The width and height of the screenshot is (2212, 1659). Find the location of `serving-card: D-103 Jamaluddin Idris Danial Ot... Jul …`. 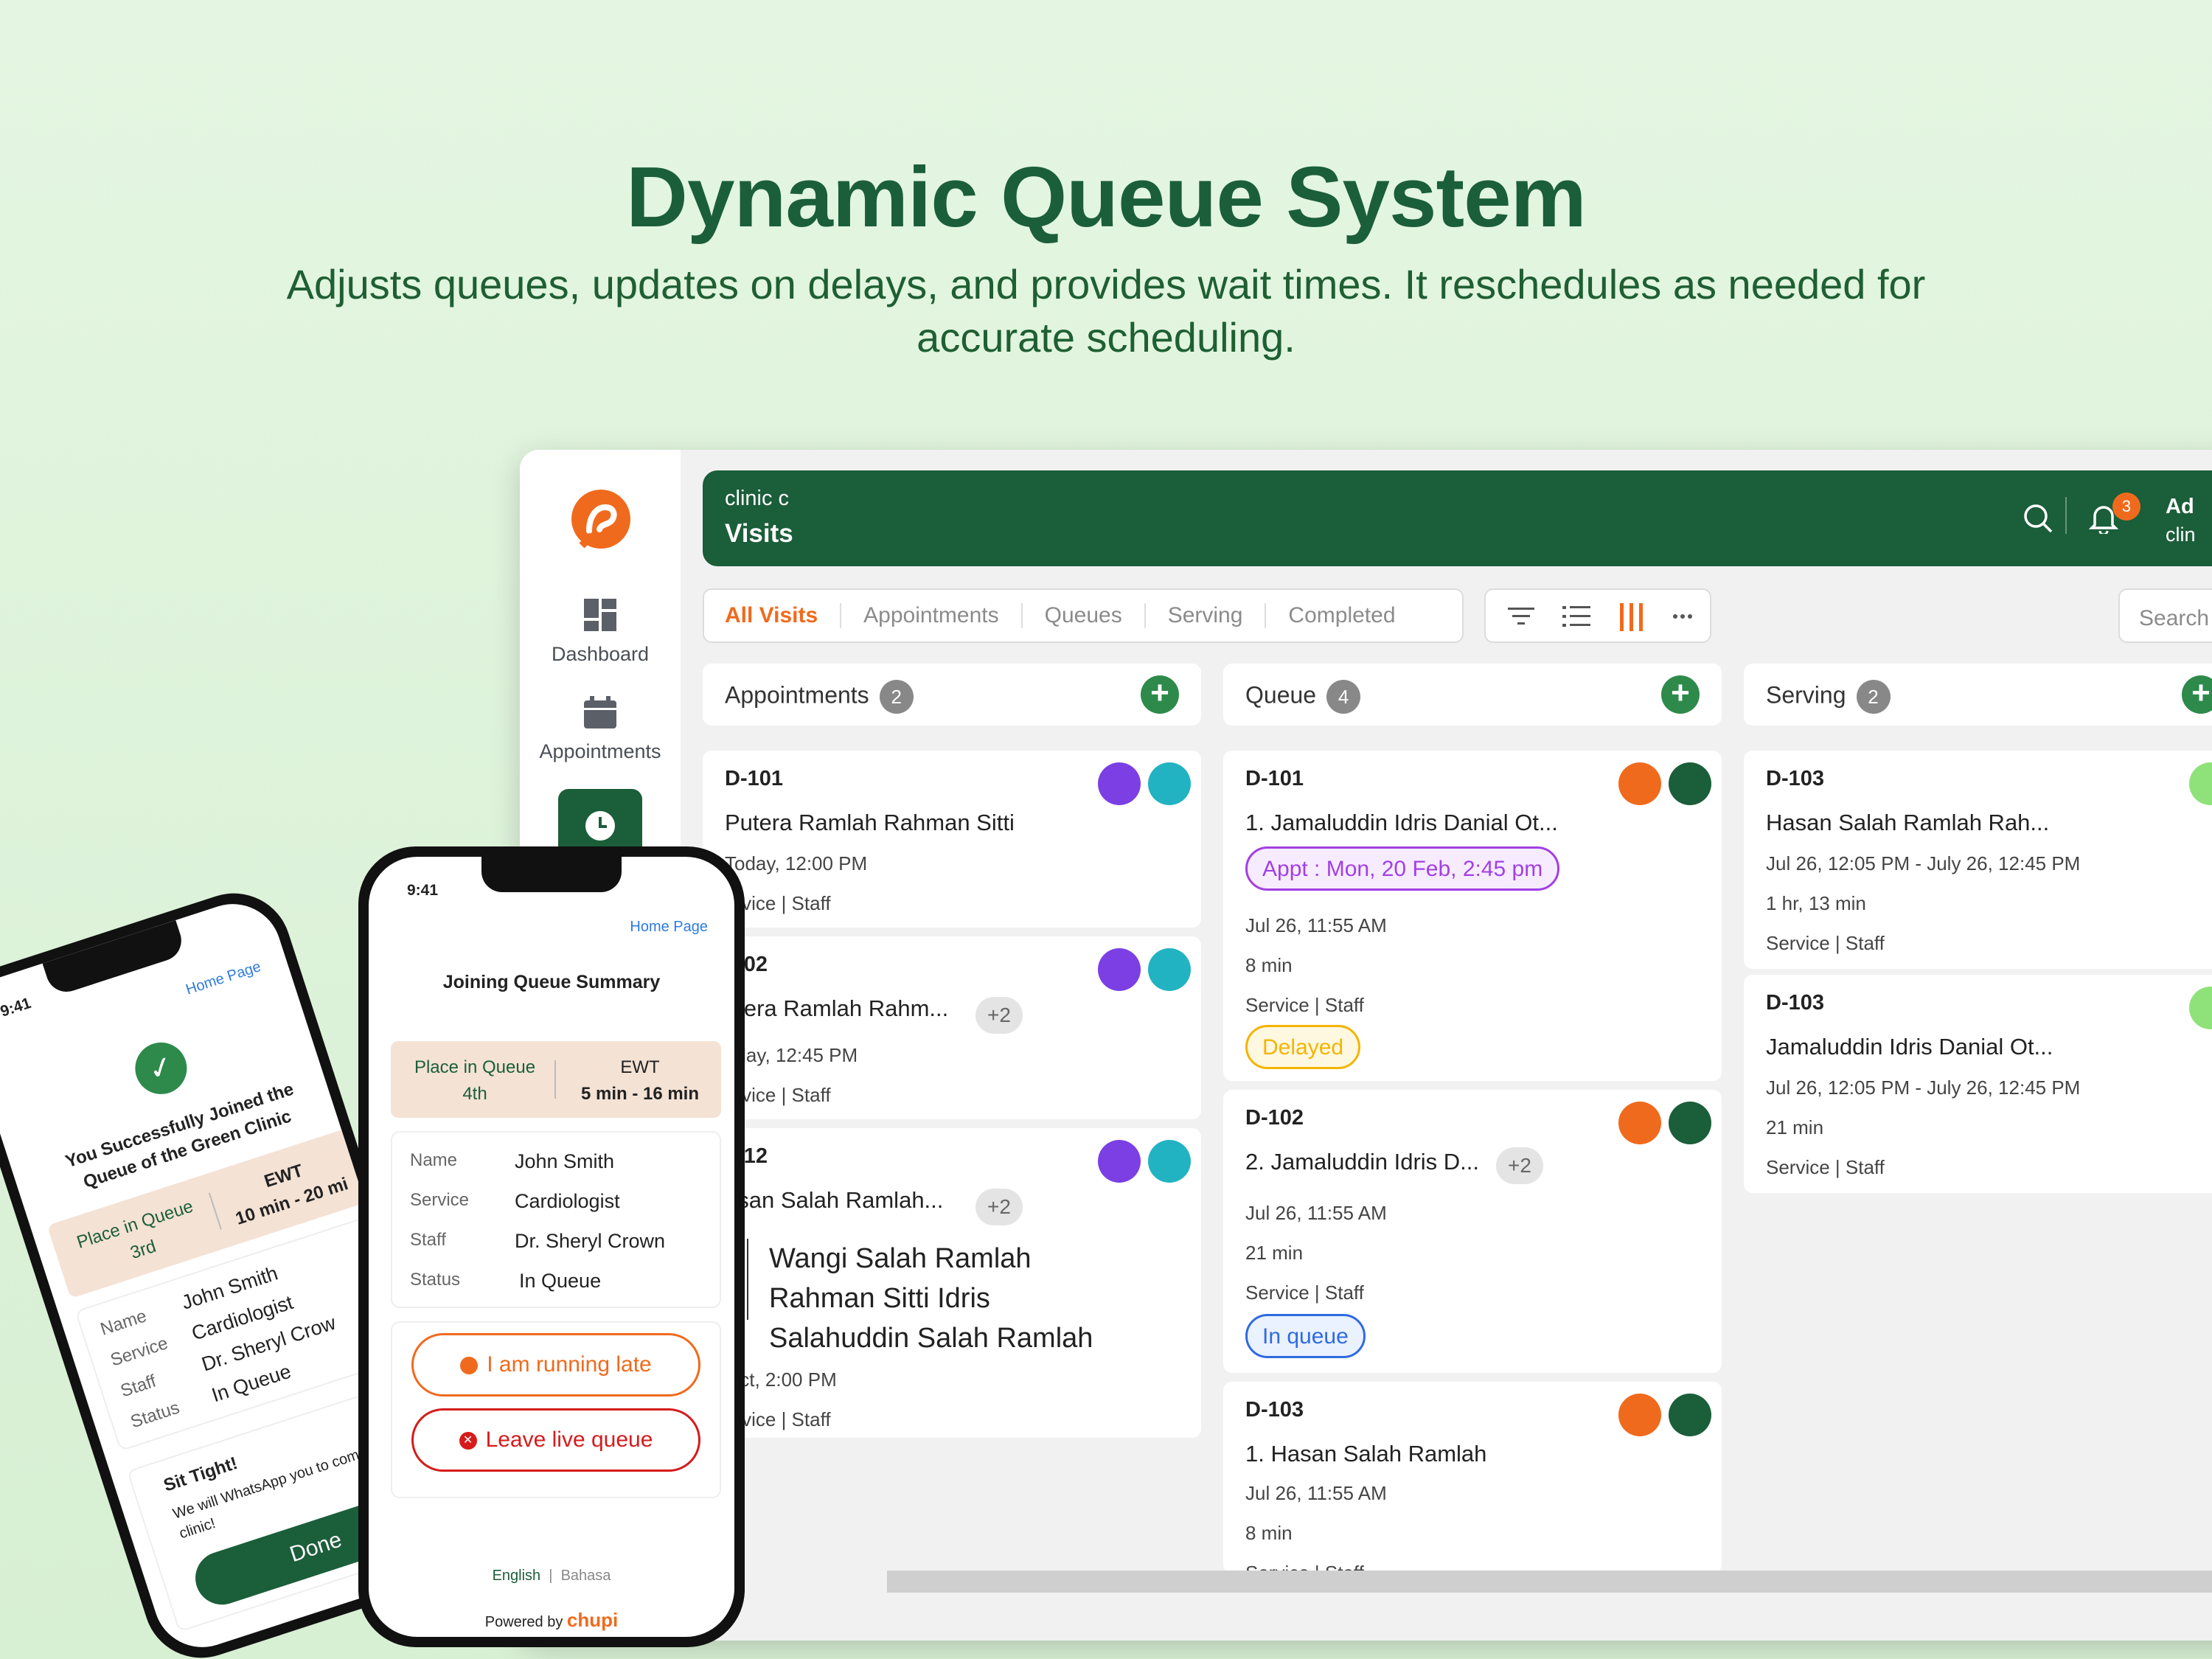

serving-card: D-103 Jamaluddin Idris Danial Ot... Jul … is located at coordinates (1978, 1084).